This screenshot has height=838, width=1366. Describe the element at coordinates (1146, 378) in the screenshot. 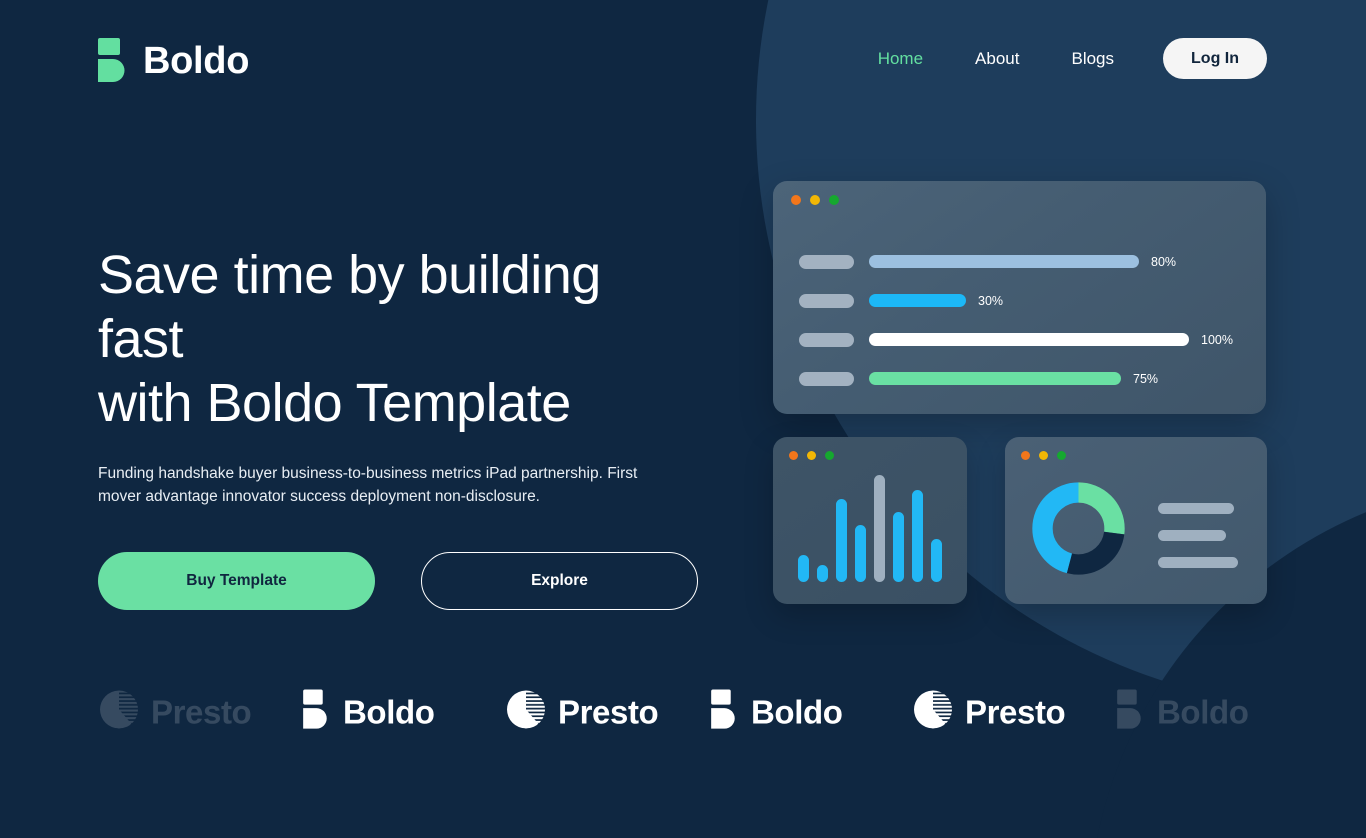

I see `progress-value: 75%` at that location.